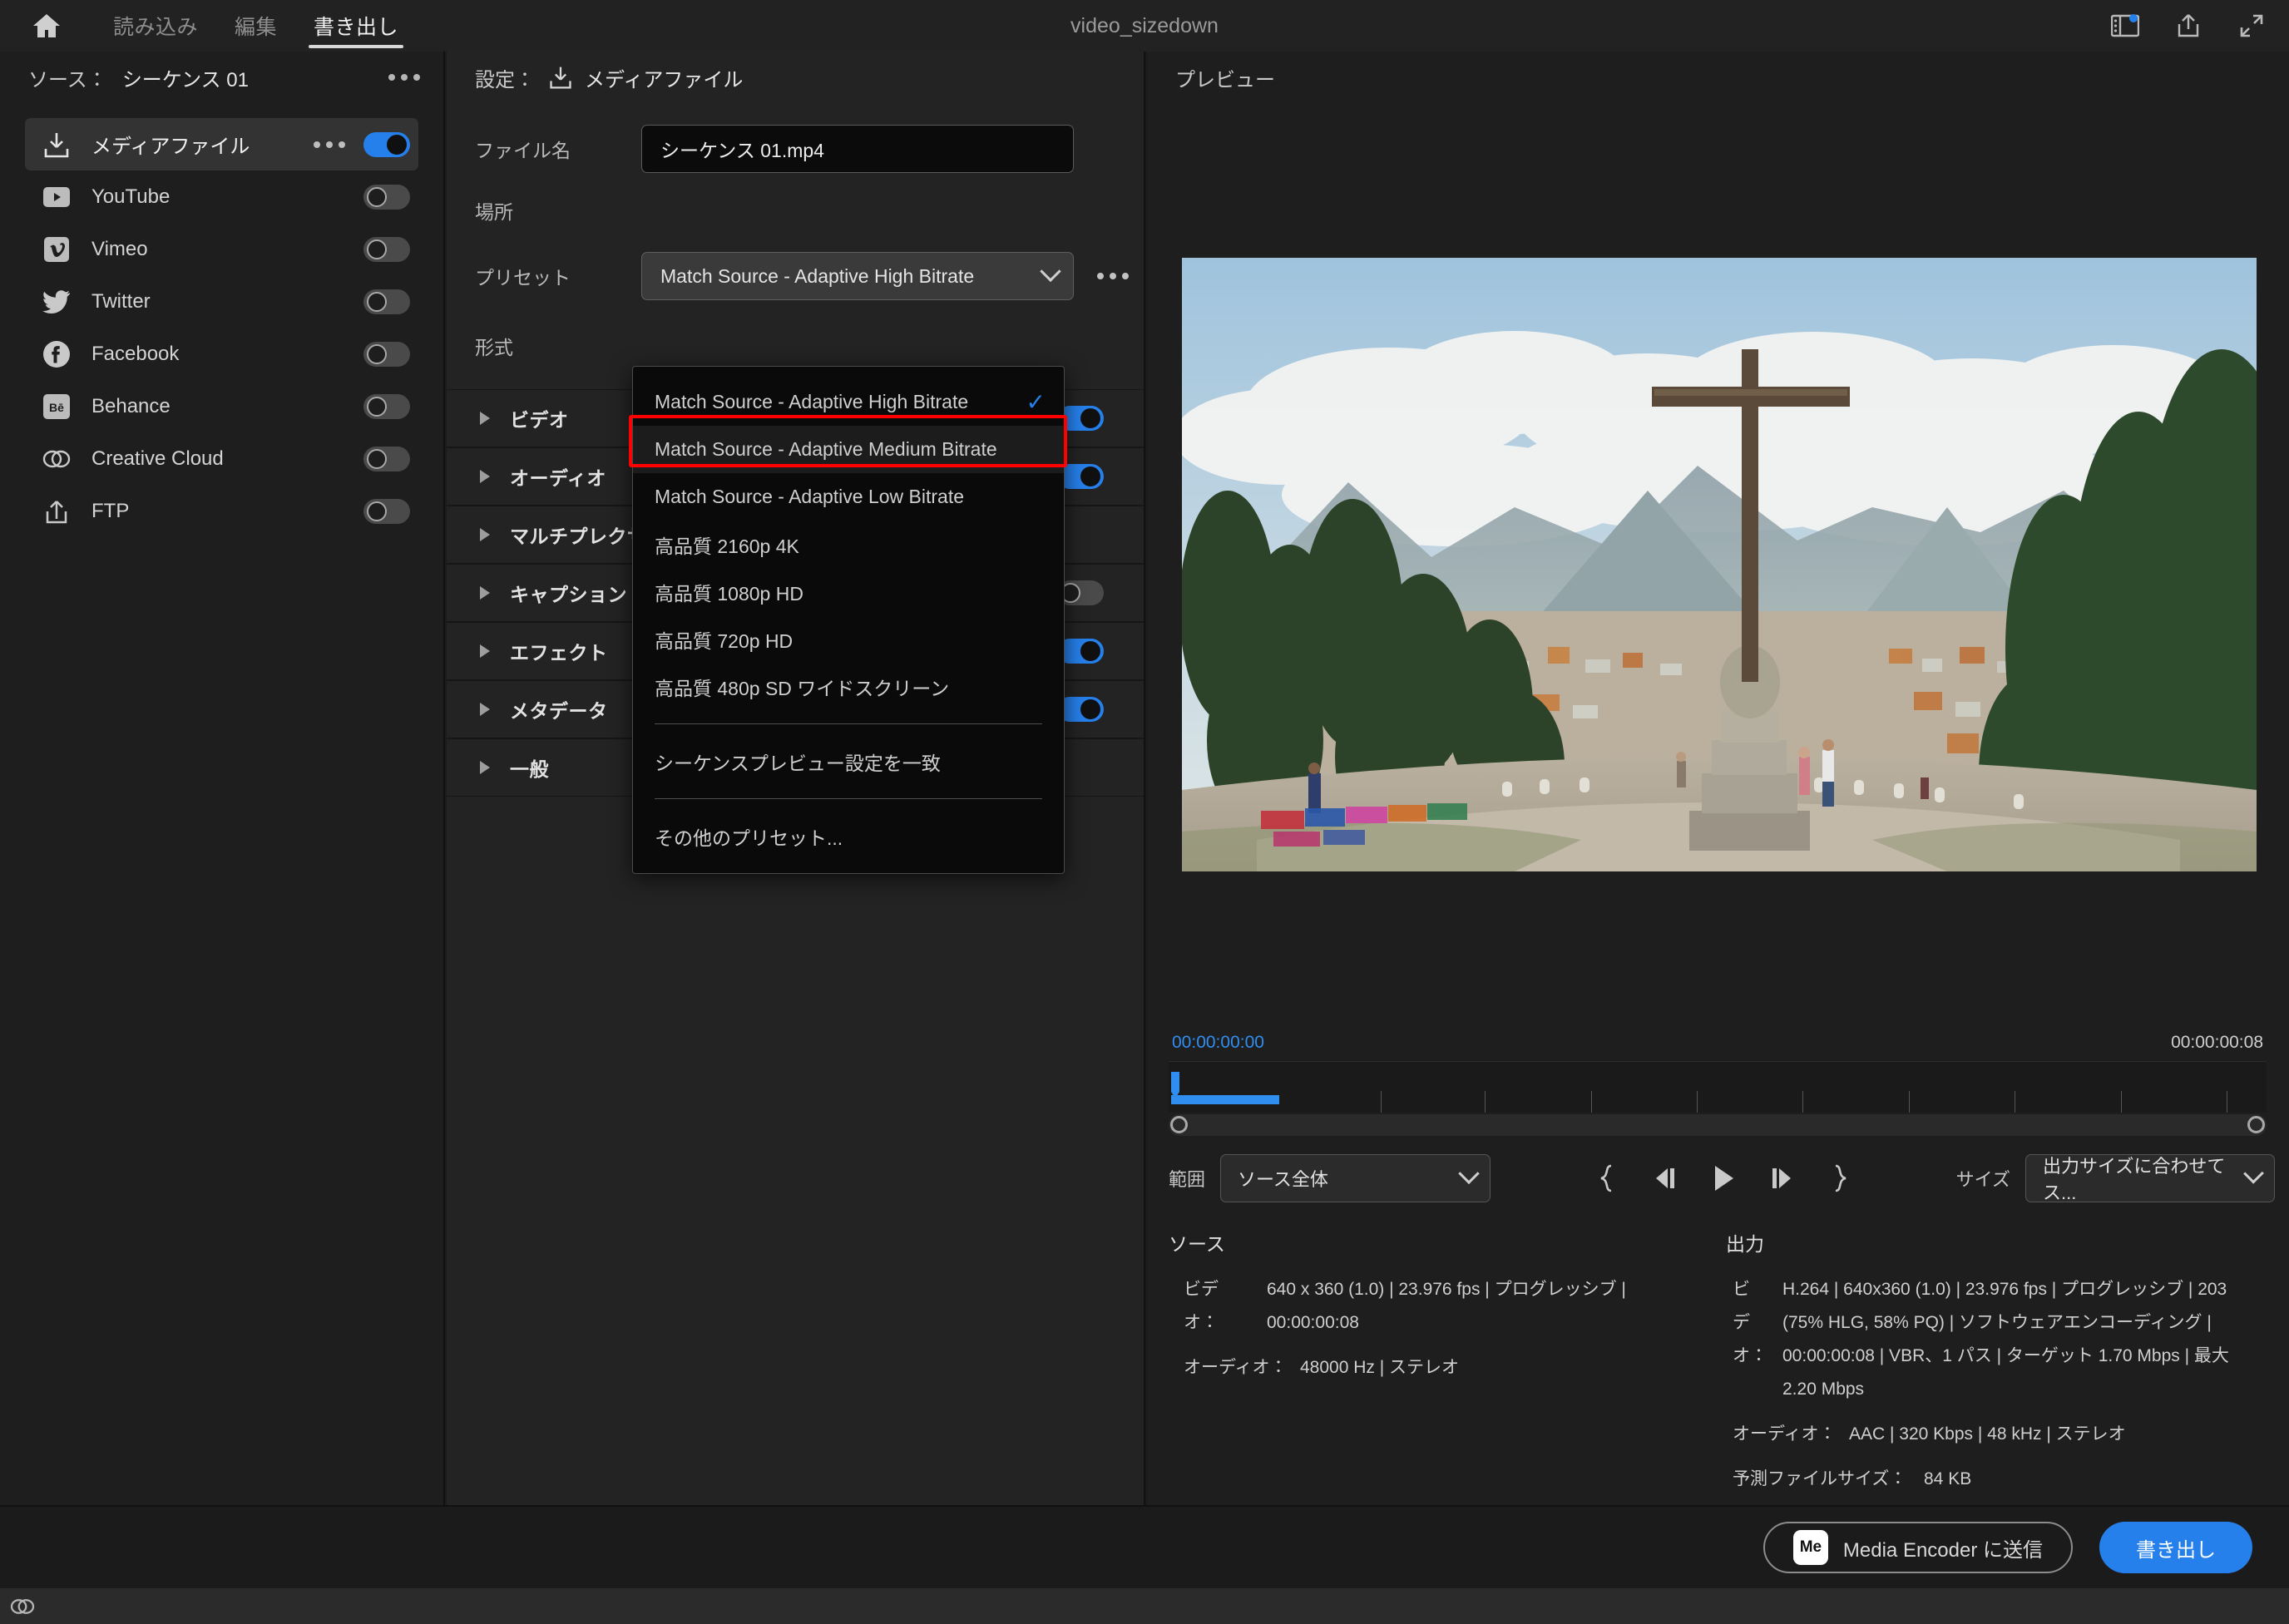  I want to click on timeline-in-out-bar, so click(1225, 1100).